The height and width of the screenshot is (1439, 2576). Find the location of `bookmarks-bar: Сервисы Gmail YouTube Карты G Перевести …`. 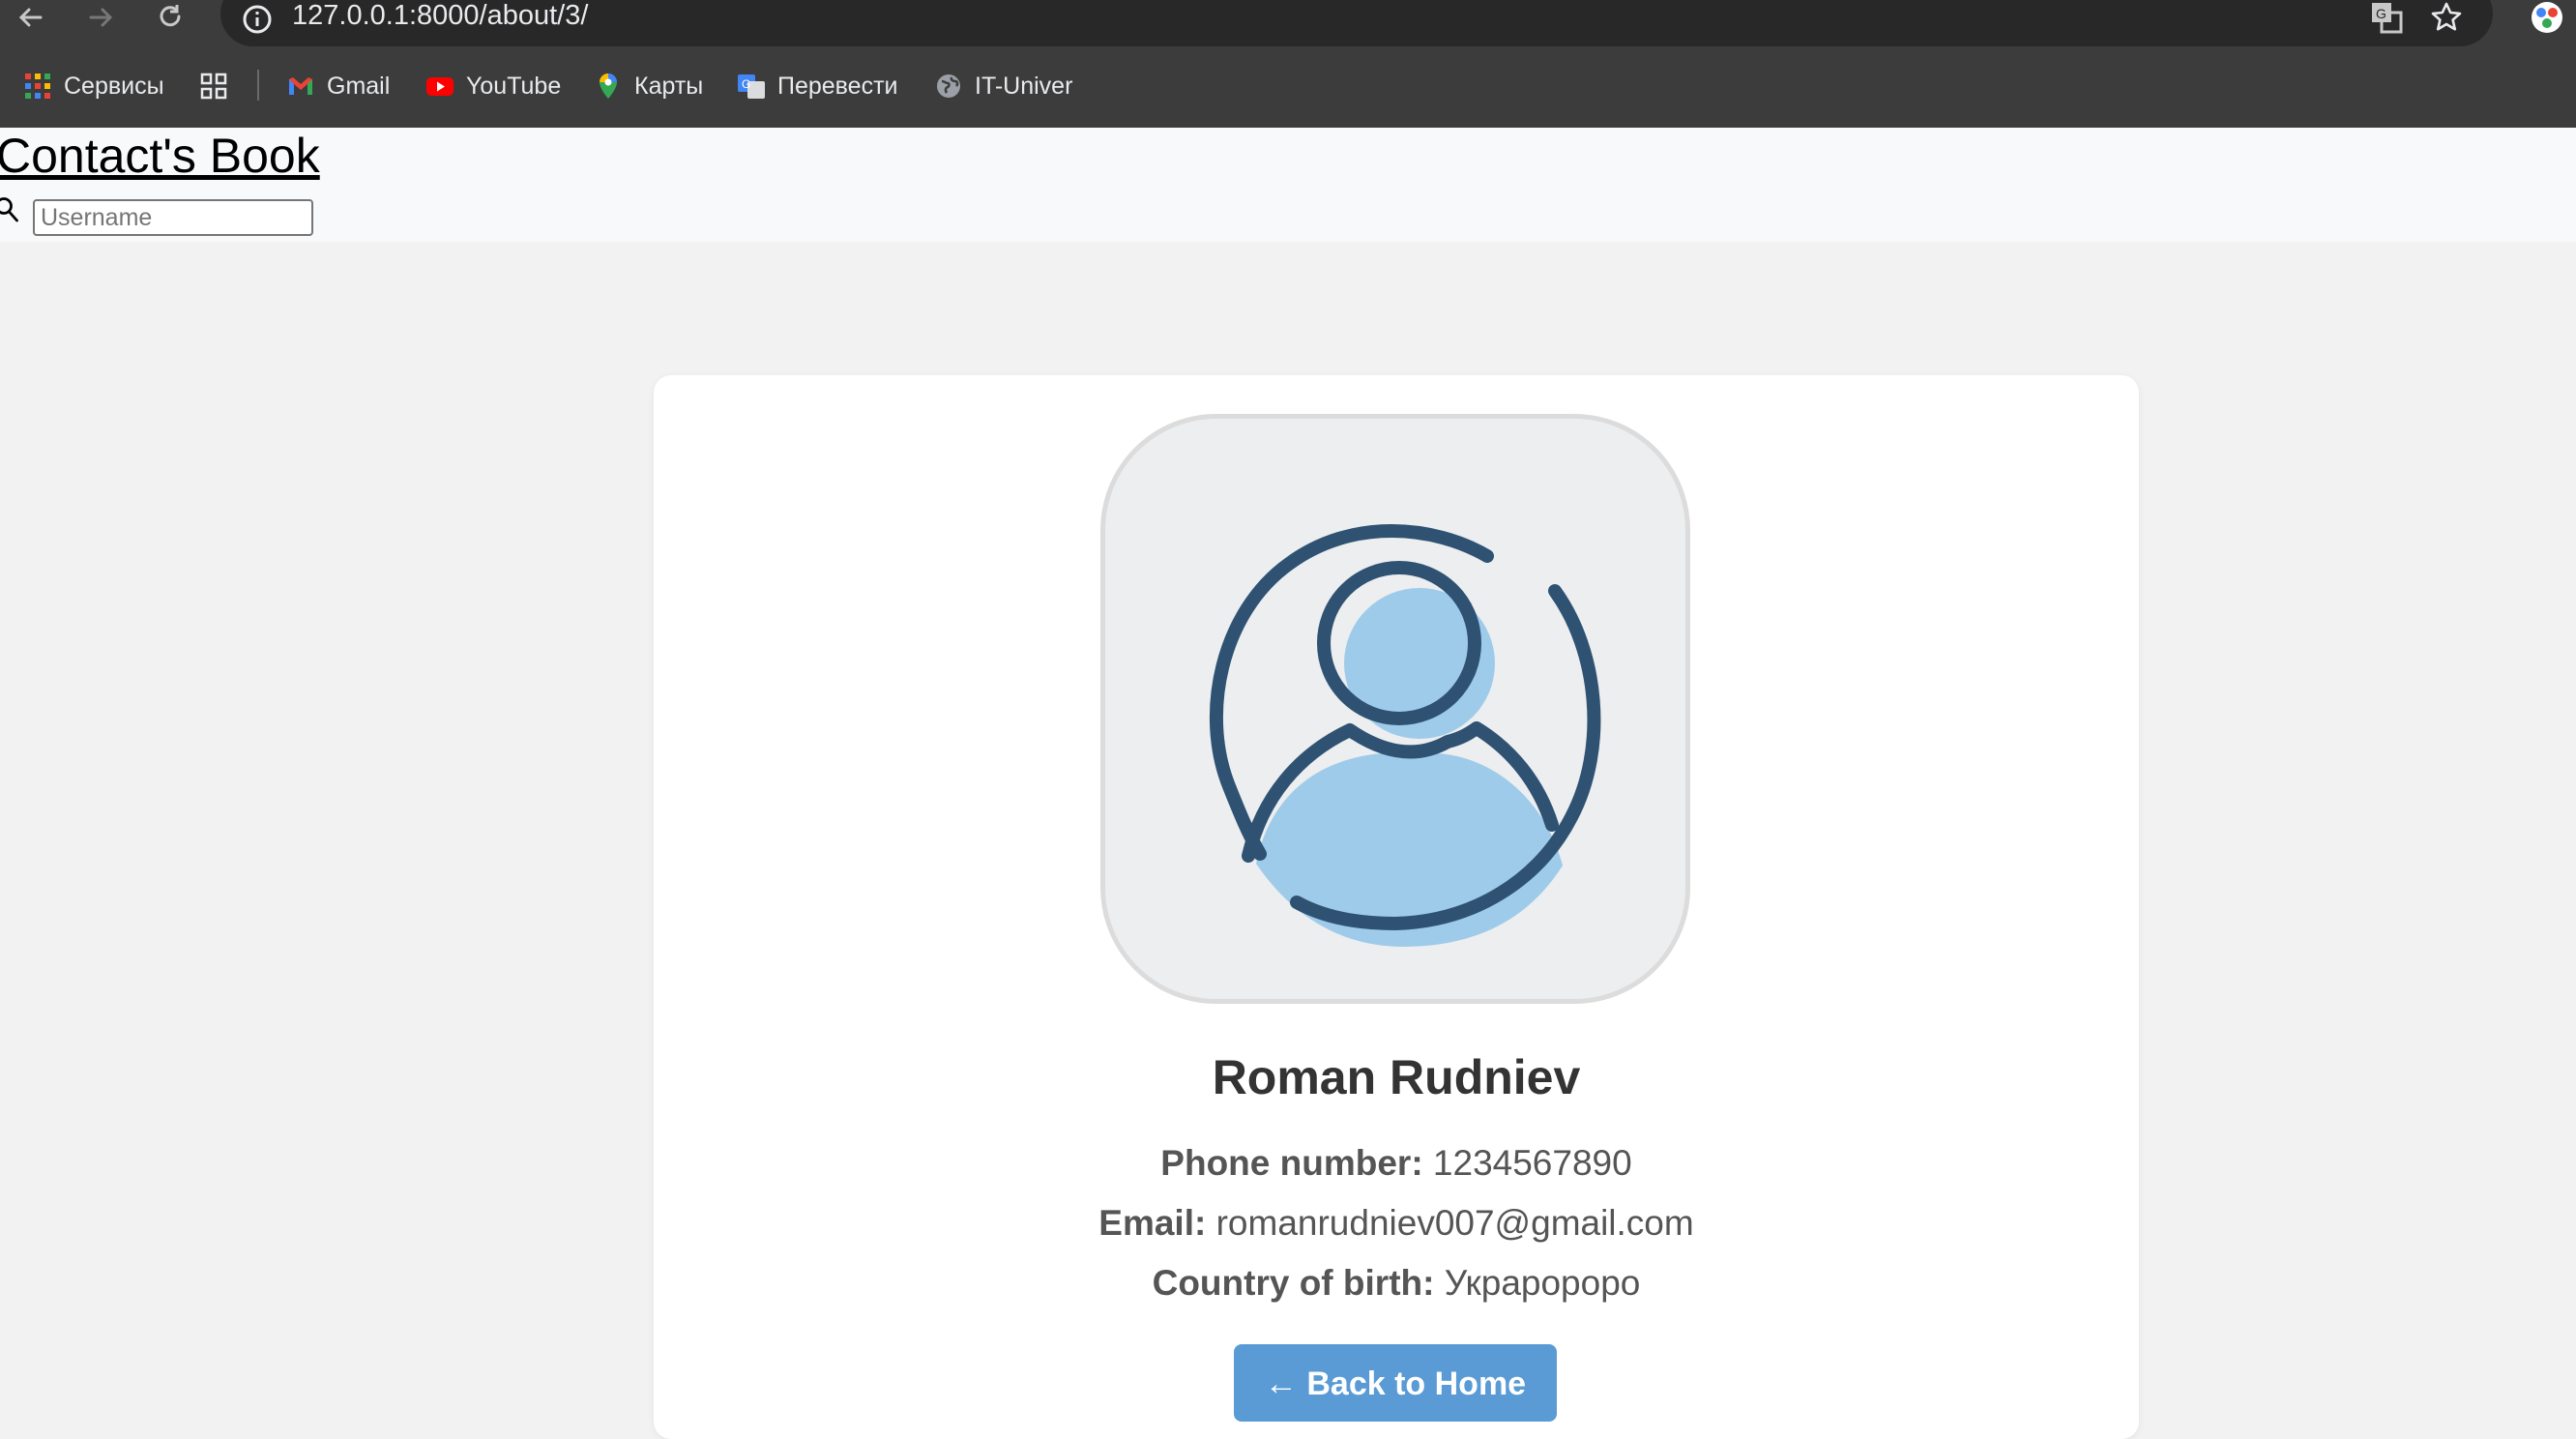

bookmarks-bar: Сервисы Gmail YouTube Карты G Перевести … is located at coordinates (1288, 86).